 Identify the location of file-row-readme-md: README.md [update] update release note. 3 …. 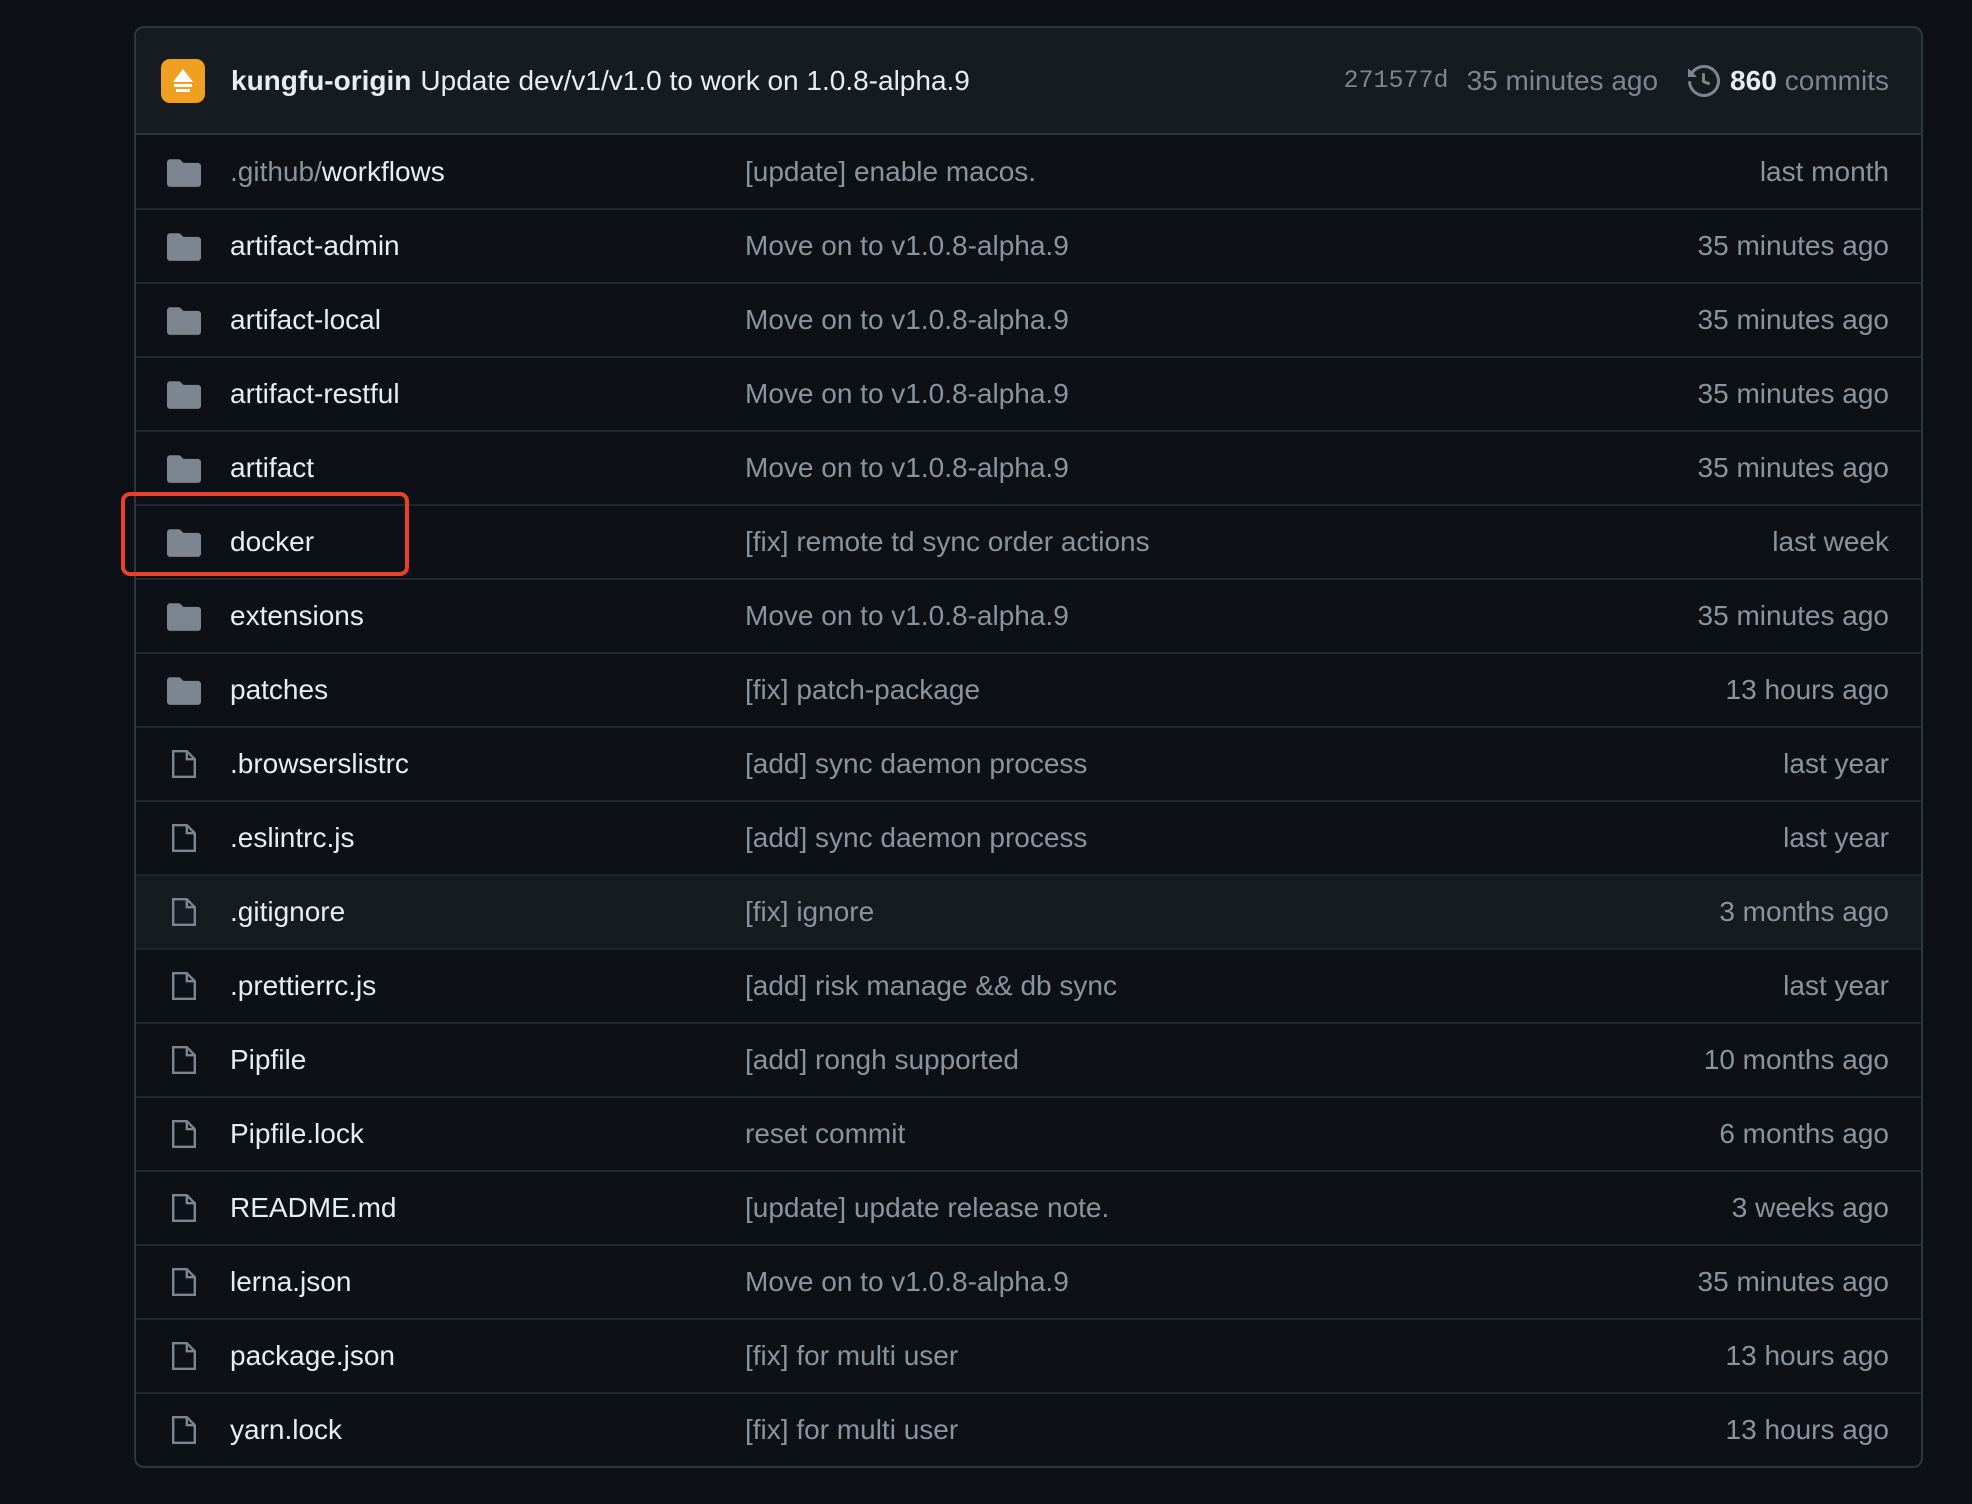
(1028, 1207).